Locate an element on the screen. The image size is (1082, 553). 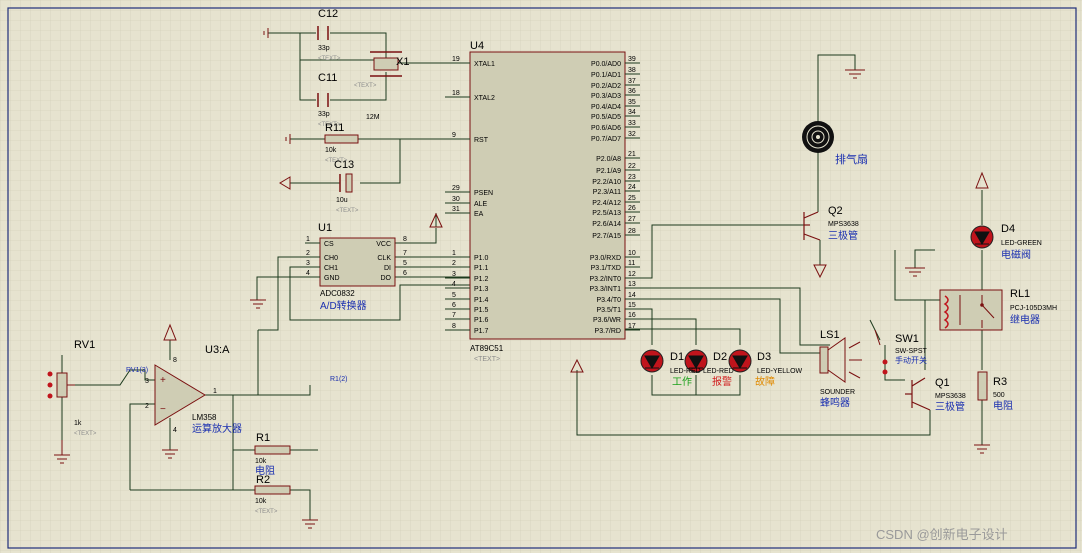
d2-part: LED-RED is located at coordinates (718, 371).